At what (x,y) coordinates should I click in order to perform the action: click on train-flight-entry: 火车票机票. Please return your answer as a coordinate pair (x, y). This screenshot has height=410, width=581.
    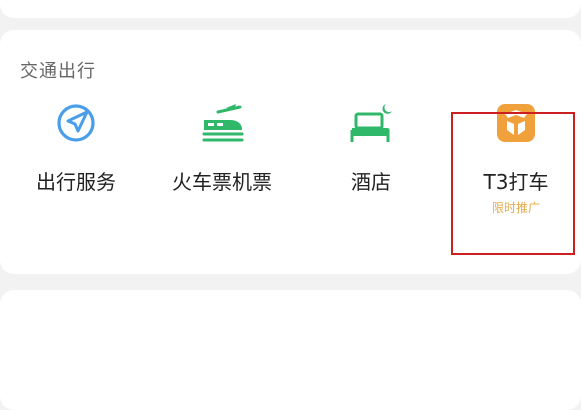
    Looking at the image, I should click on (222, 160).